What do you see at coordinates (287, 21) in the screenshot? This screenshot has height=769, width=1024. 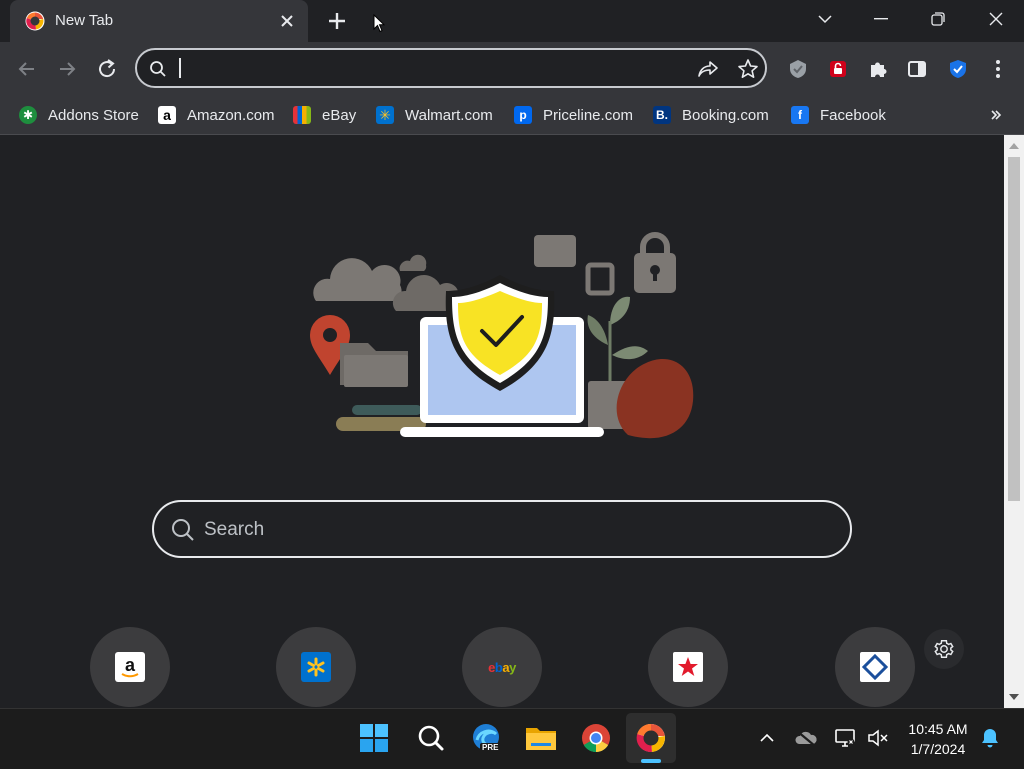 I see `close-tab-icon` at bounding box center [287, 21].